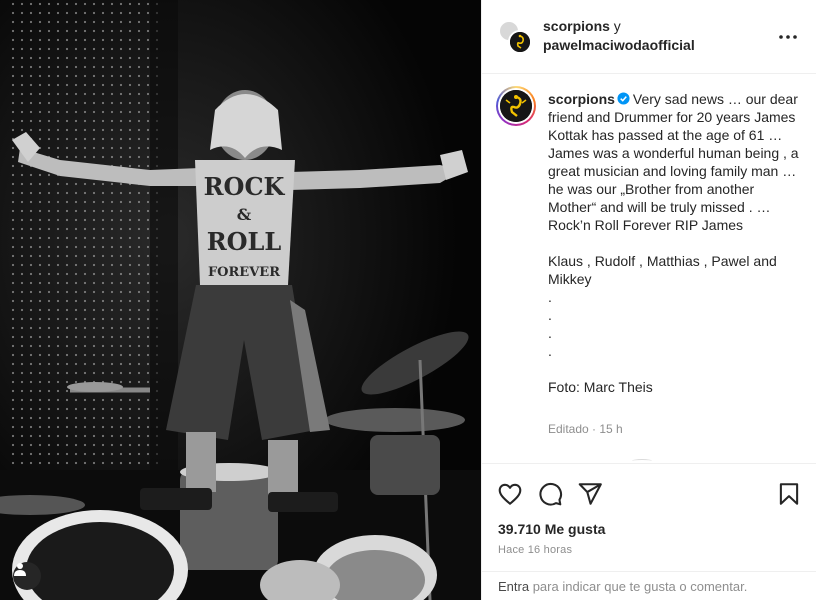 This screenshot has width=816, height=600. I want to click on verified-icon, so click(623, 98).